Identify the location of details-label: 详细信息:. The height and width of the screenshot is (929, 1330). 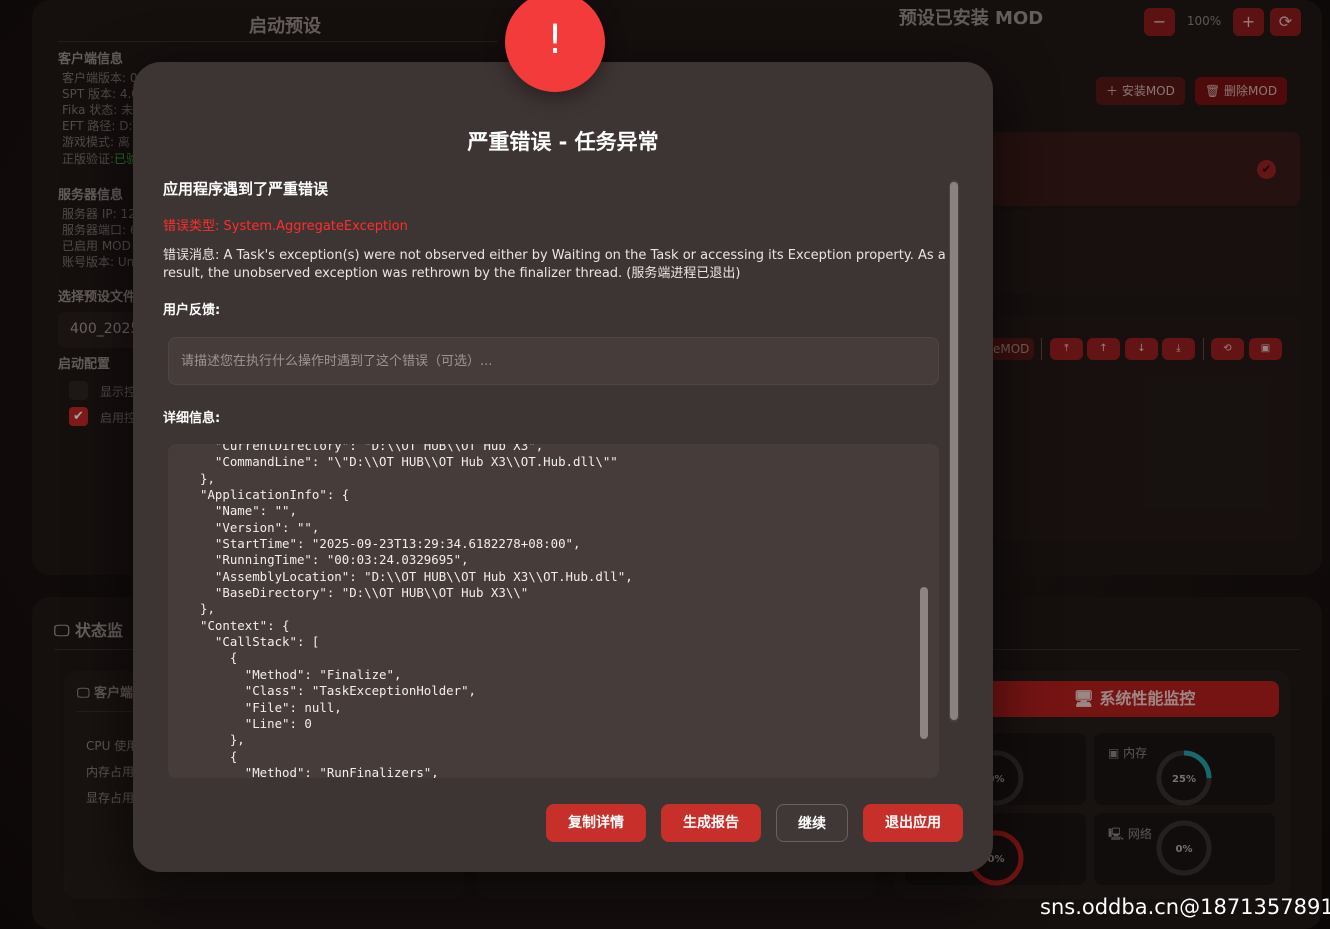
(192, 418).